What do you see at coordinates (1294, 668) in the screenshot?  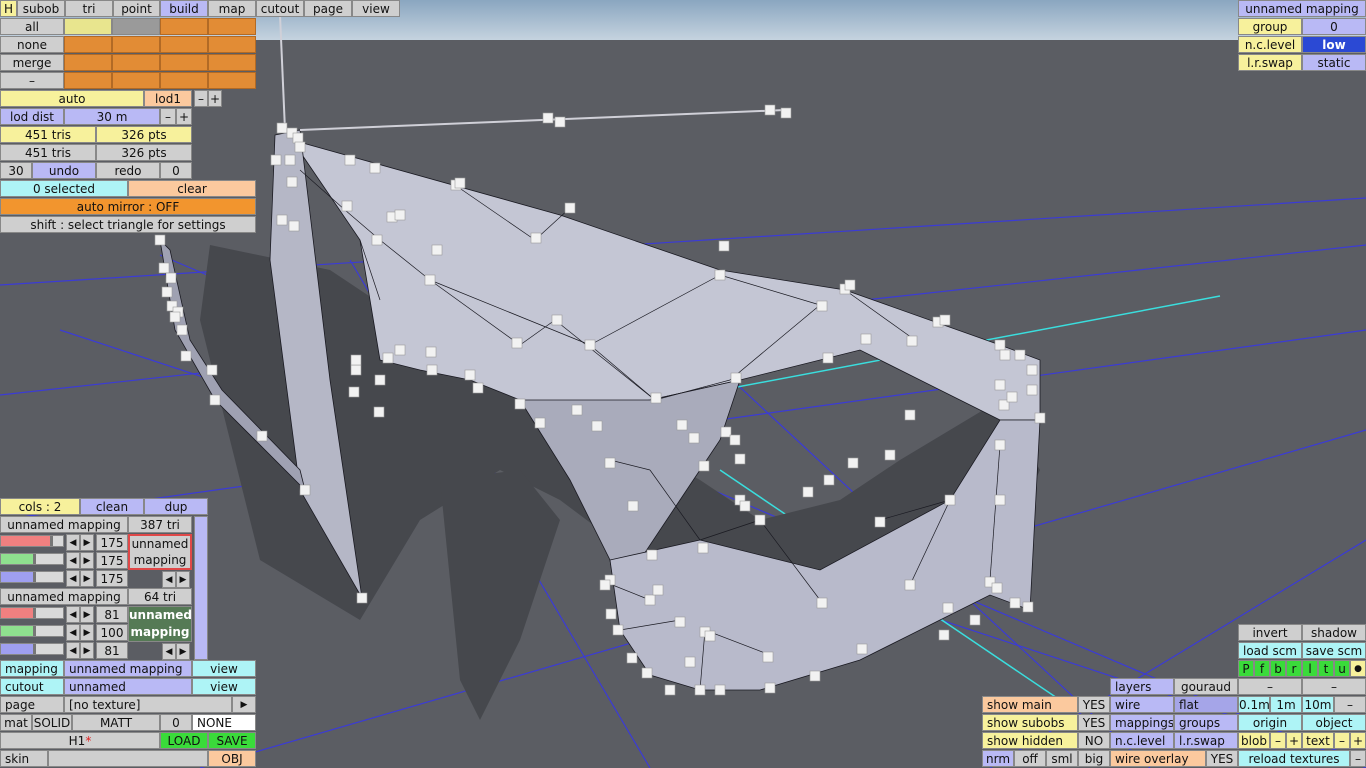 I see `view-r-button: r` at bounding box center [1294, 668].